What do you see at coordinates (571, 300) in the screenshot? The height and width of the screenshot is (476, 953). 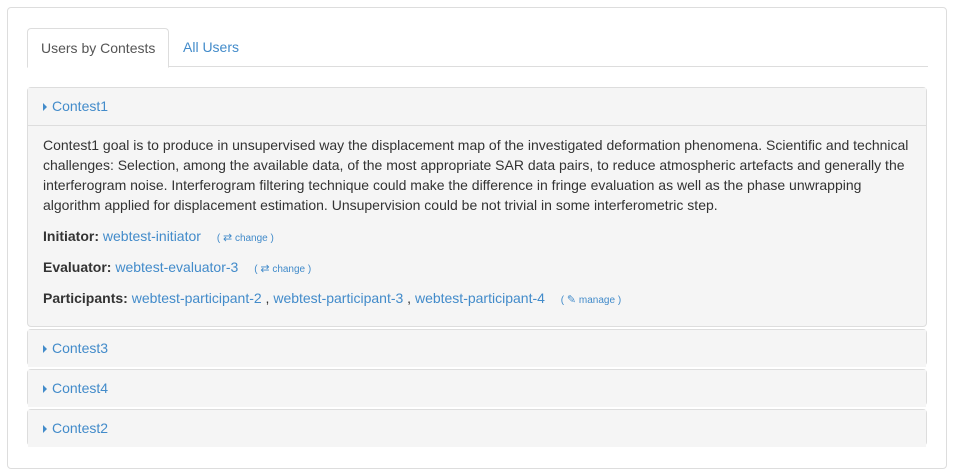 I see `edit-icon: ✎` at bounding box center [571, 300].